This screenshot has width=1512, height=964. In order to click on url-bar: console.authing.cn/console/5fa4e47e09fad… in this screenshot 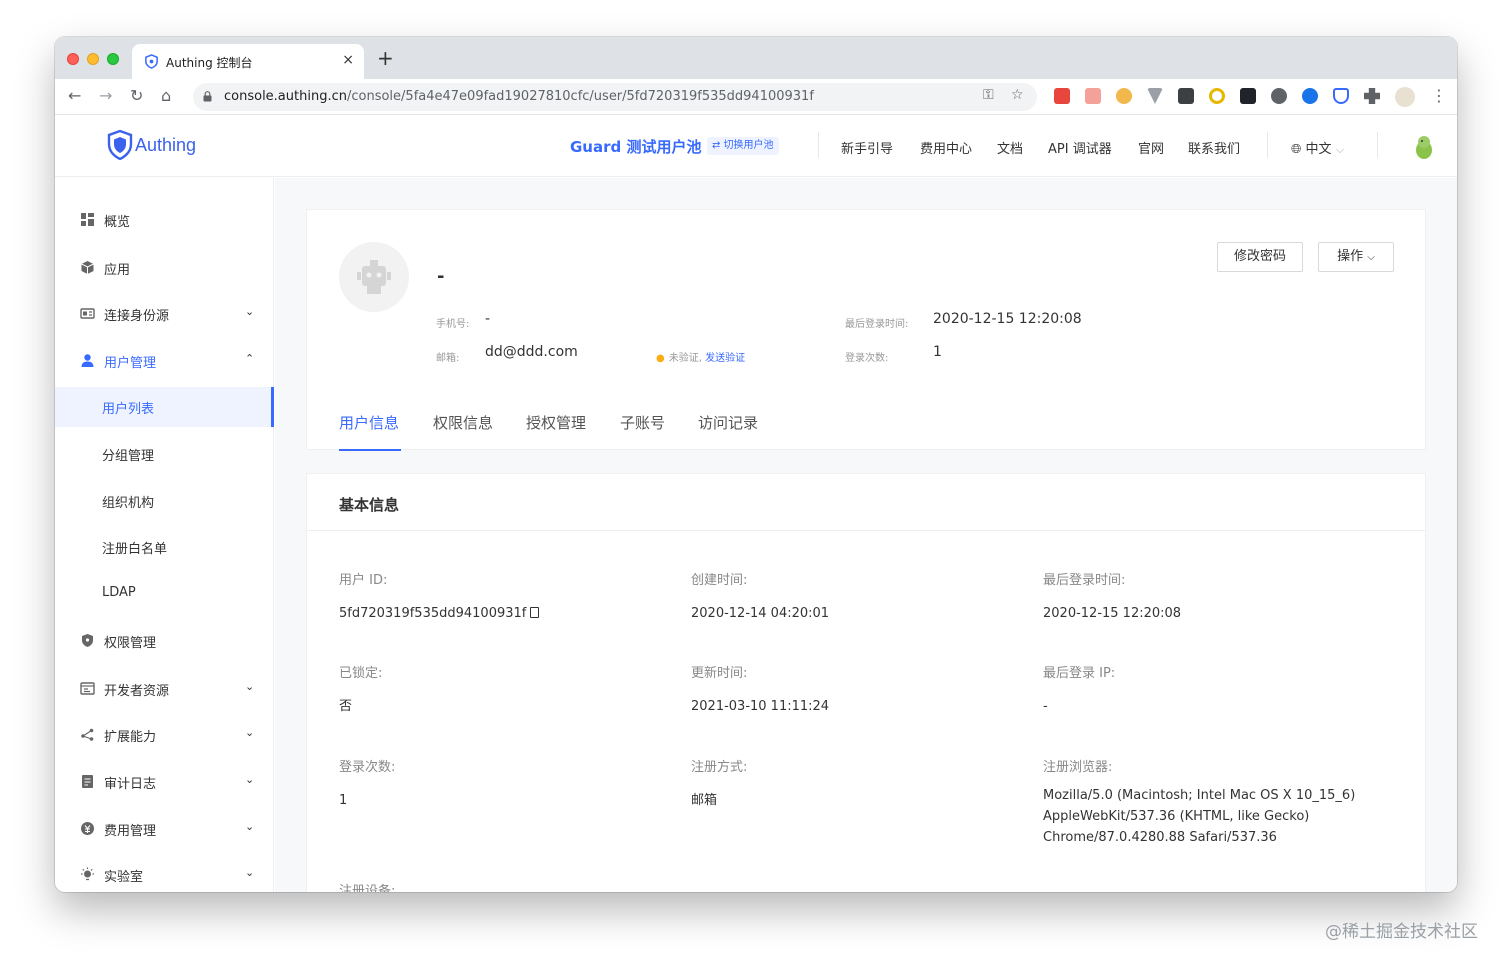, I will do `click(615, 97)`.